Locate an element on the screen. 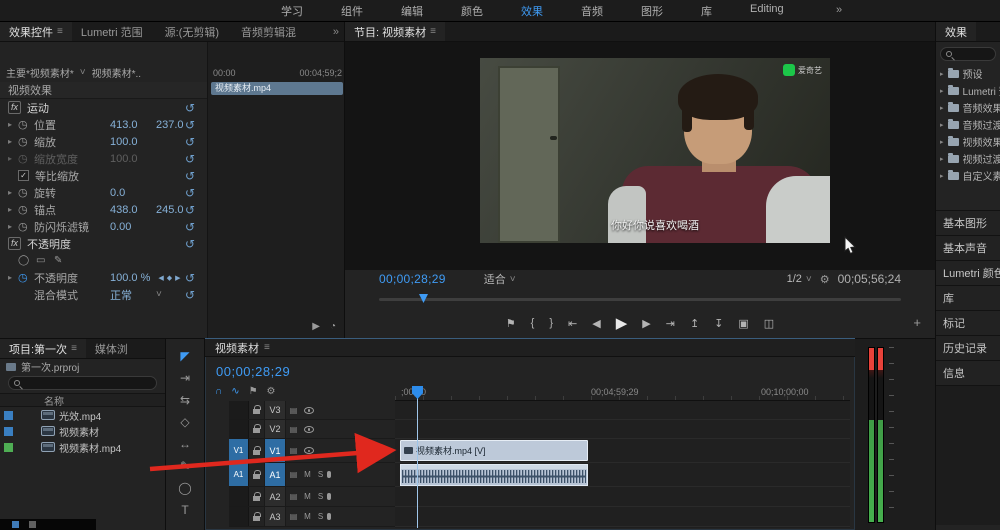 The image size is (1000, 530). video-effects-section: 视频效果 is located at coordinates (103, 90).